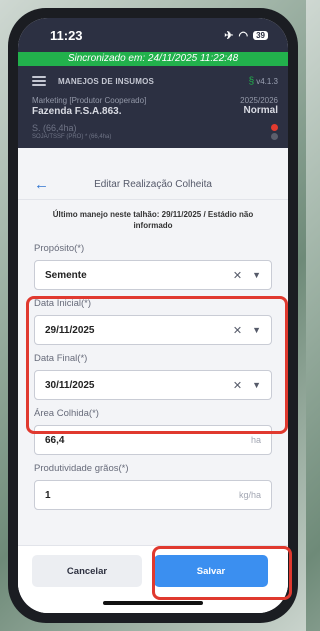 This screenshot has width=320, height=631. I want to click on produtividade-input: 1 kg/ha, so click(153, 495).